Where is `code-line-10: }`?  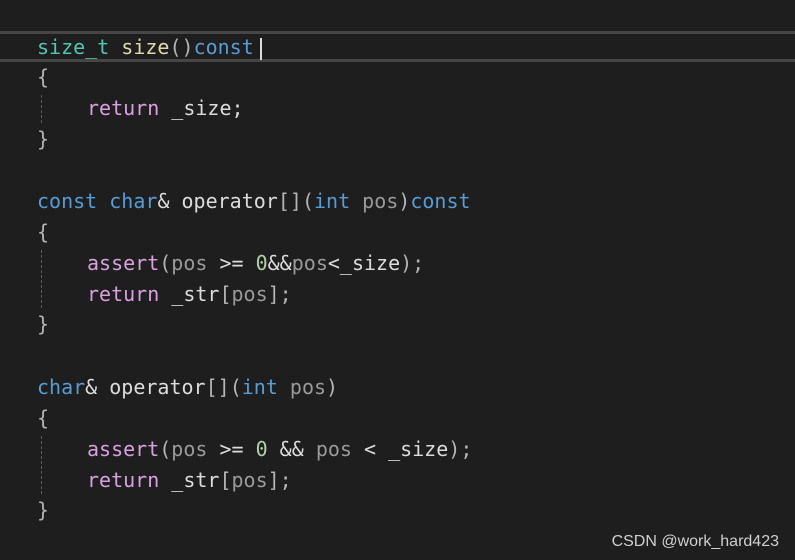
code-line-10: } is located at coordinates (43, 324).